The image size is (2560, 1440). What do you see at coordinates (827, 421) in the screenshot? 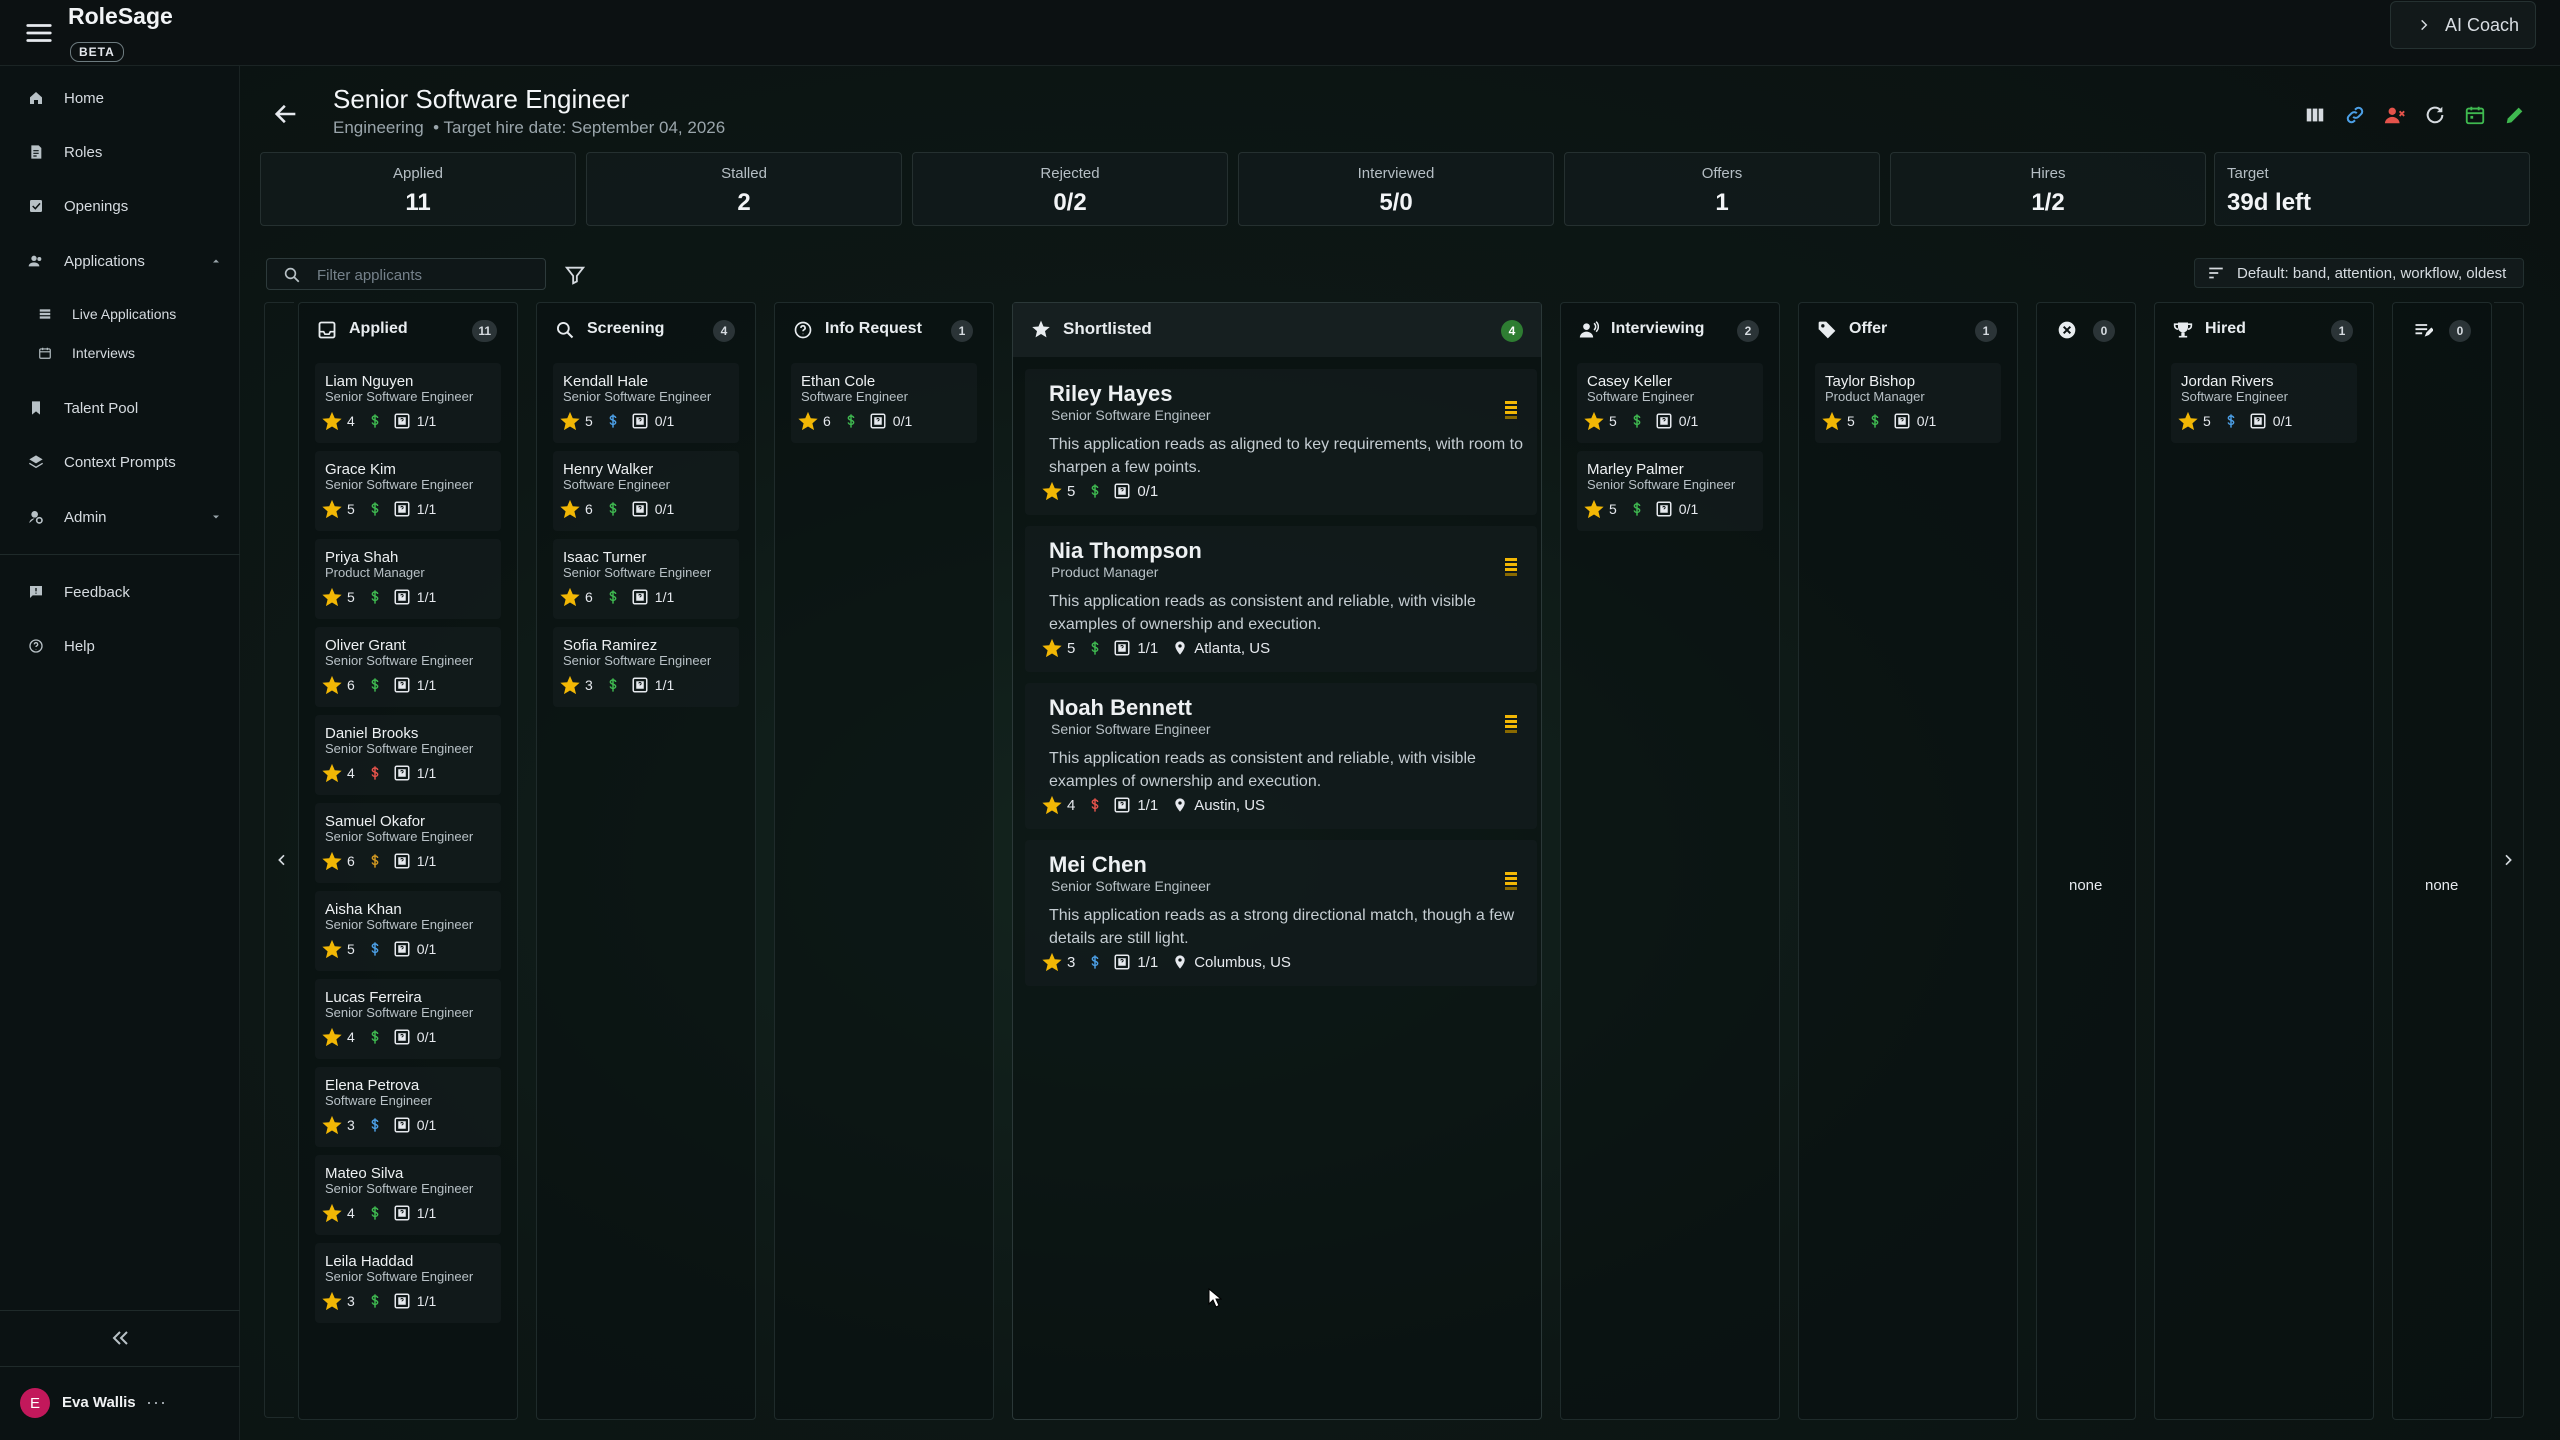
I see `rating-value: 6` at bounding box center [827, 421].